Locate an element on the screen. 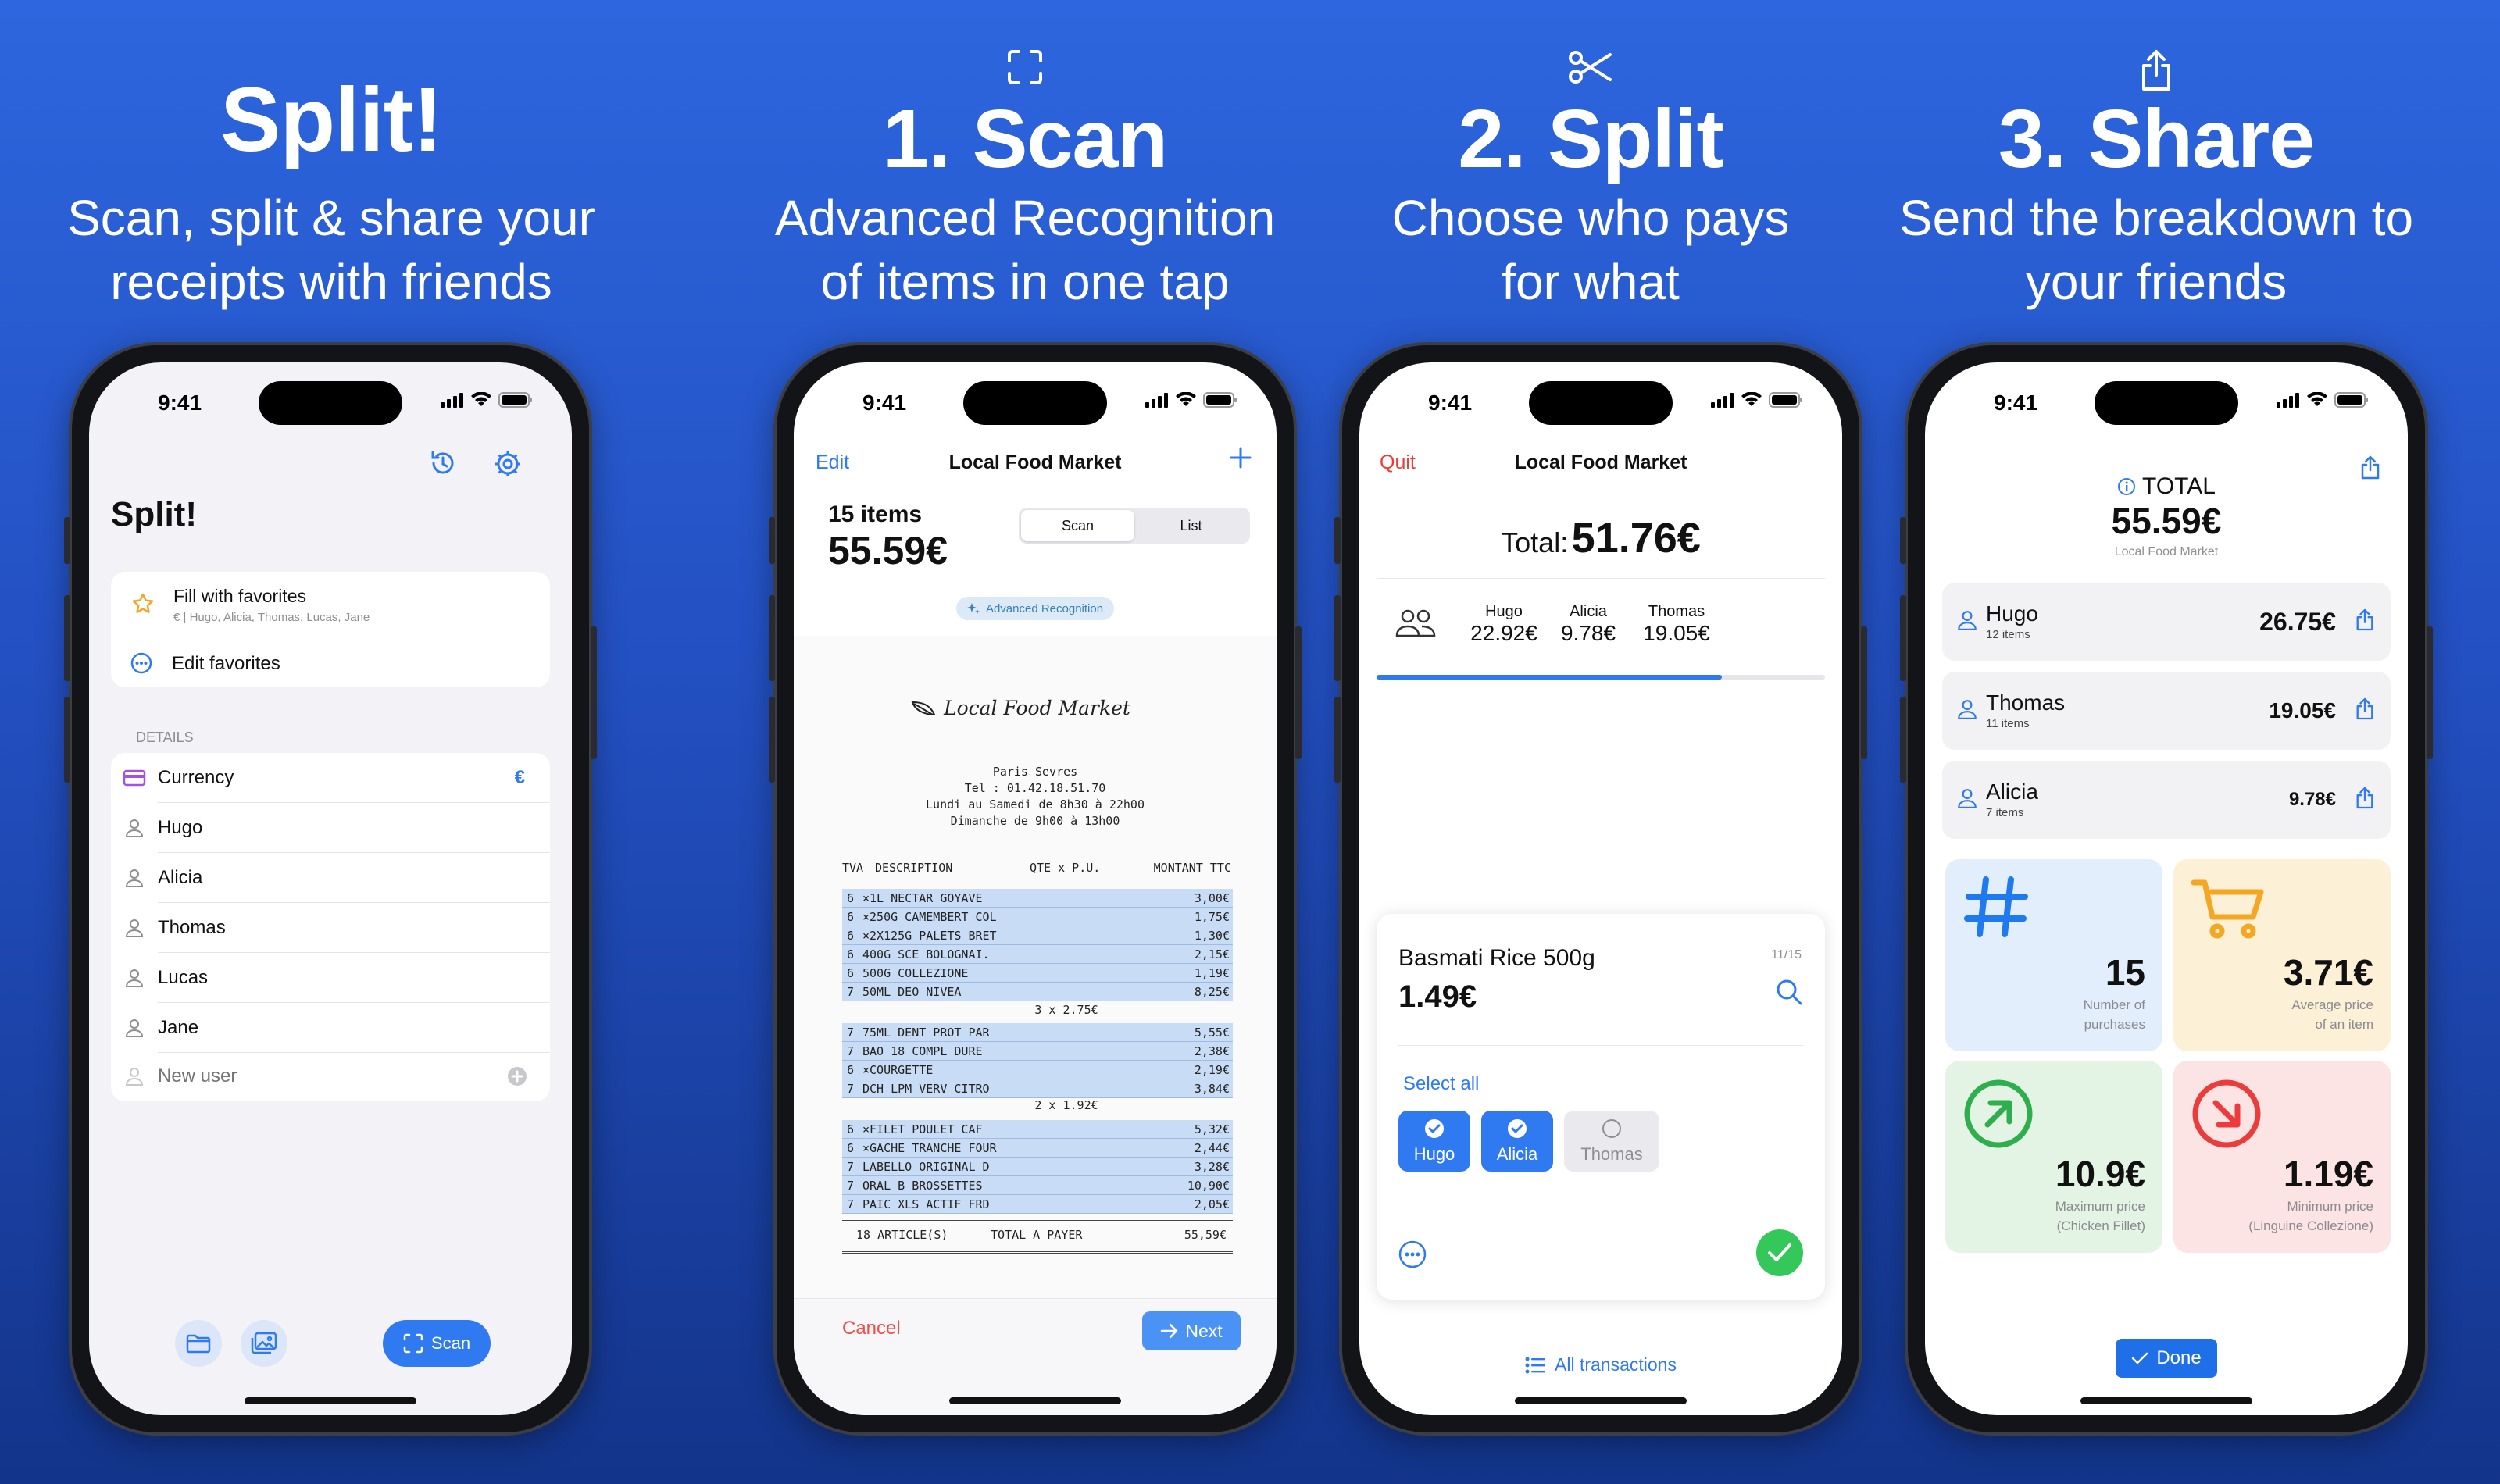 The width and height of the screenshot is (2500, 1484). split-progress-track is located at coordinates (1601, 677).